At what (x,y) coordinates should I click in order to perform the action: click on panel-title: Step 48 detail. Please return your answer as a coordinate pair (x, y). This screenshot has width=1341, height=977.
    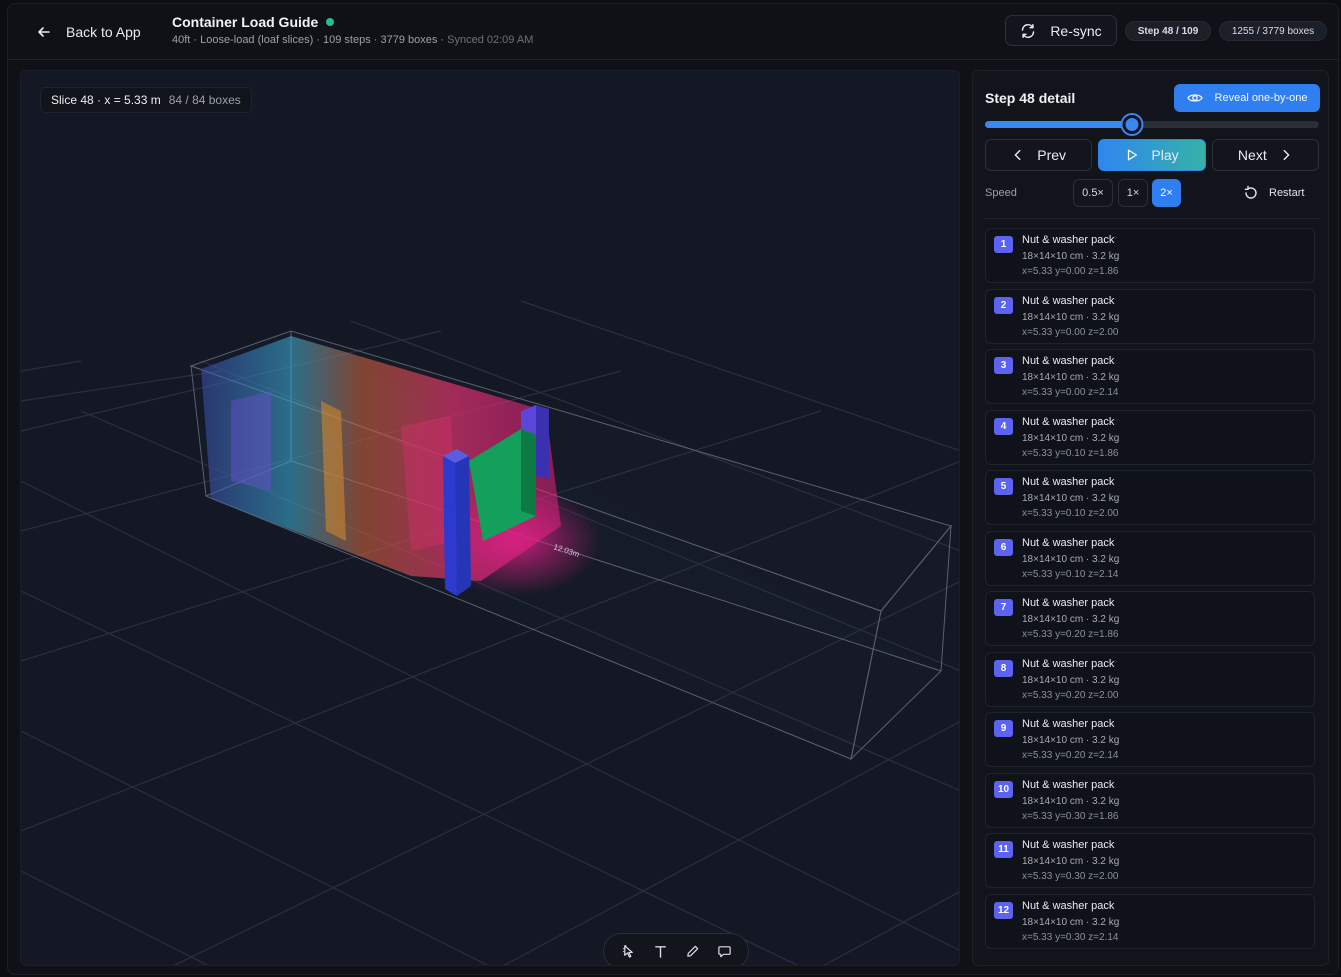
    Looking at the image, I should click on (1030, 98).